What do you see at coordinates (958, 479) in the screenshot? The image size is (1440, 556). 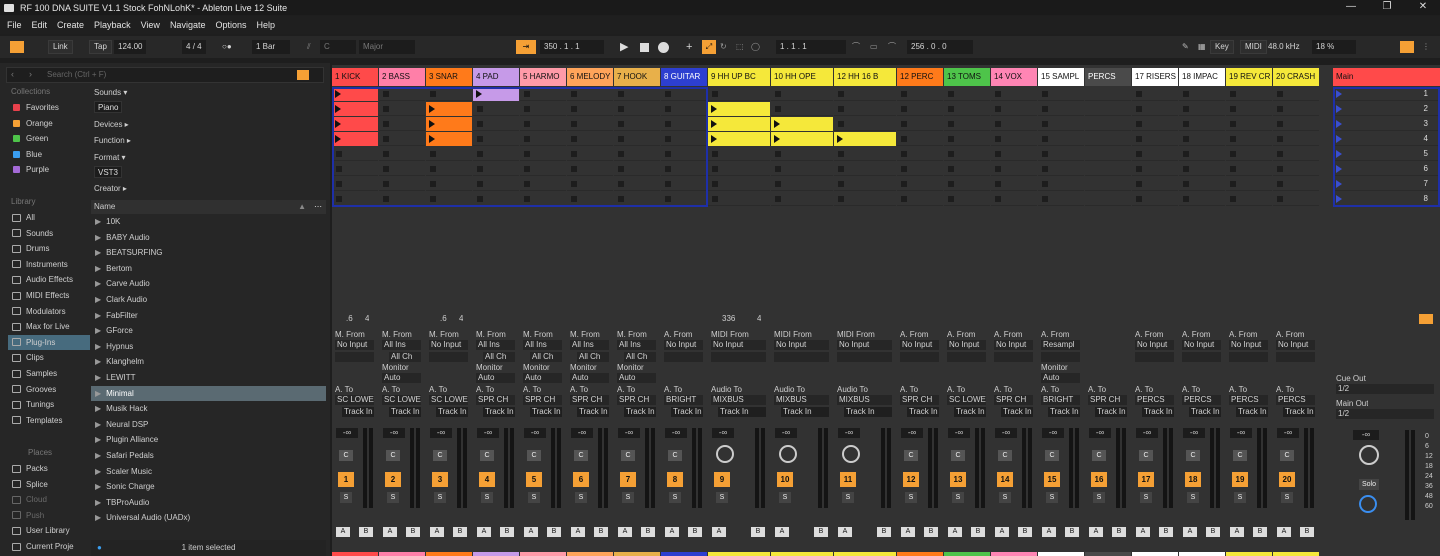 I see `track-activator-button: 13` at bounding box center [958, 479].